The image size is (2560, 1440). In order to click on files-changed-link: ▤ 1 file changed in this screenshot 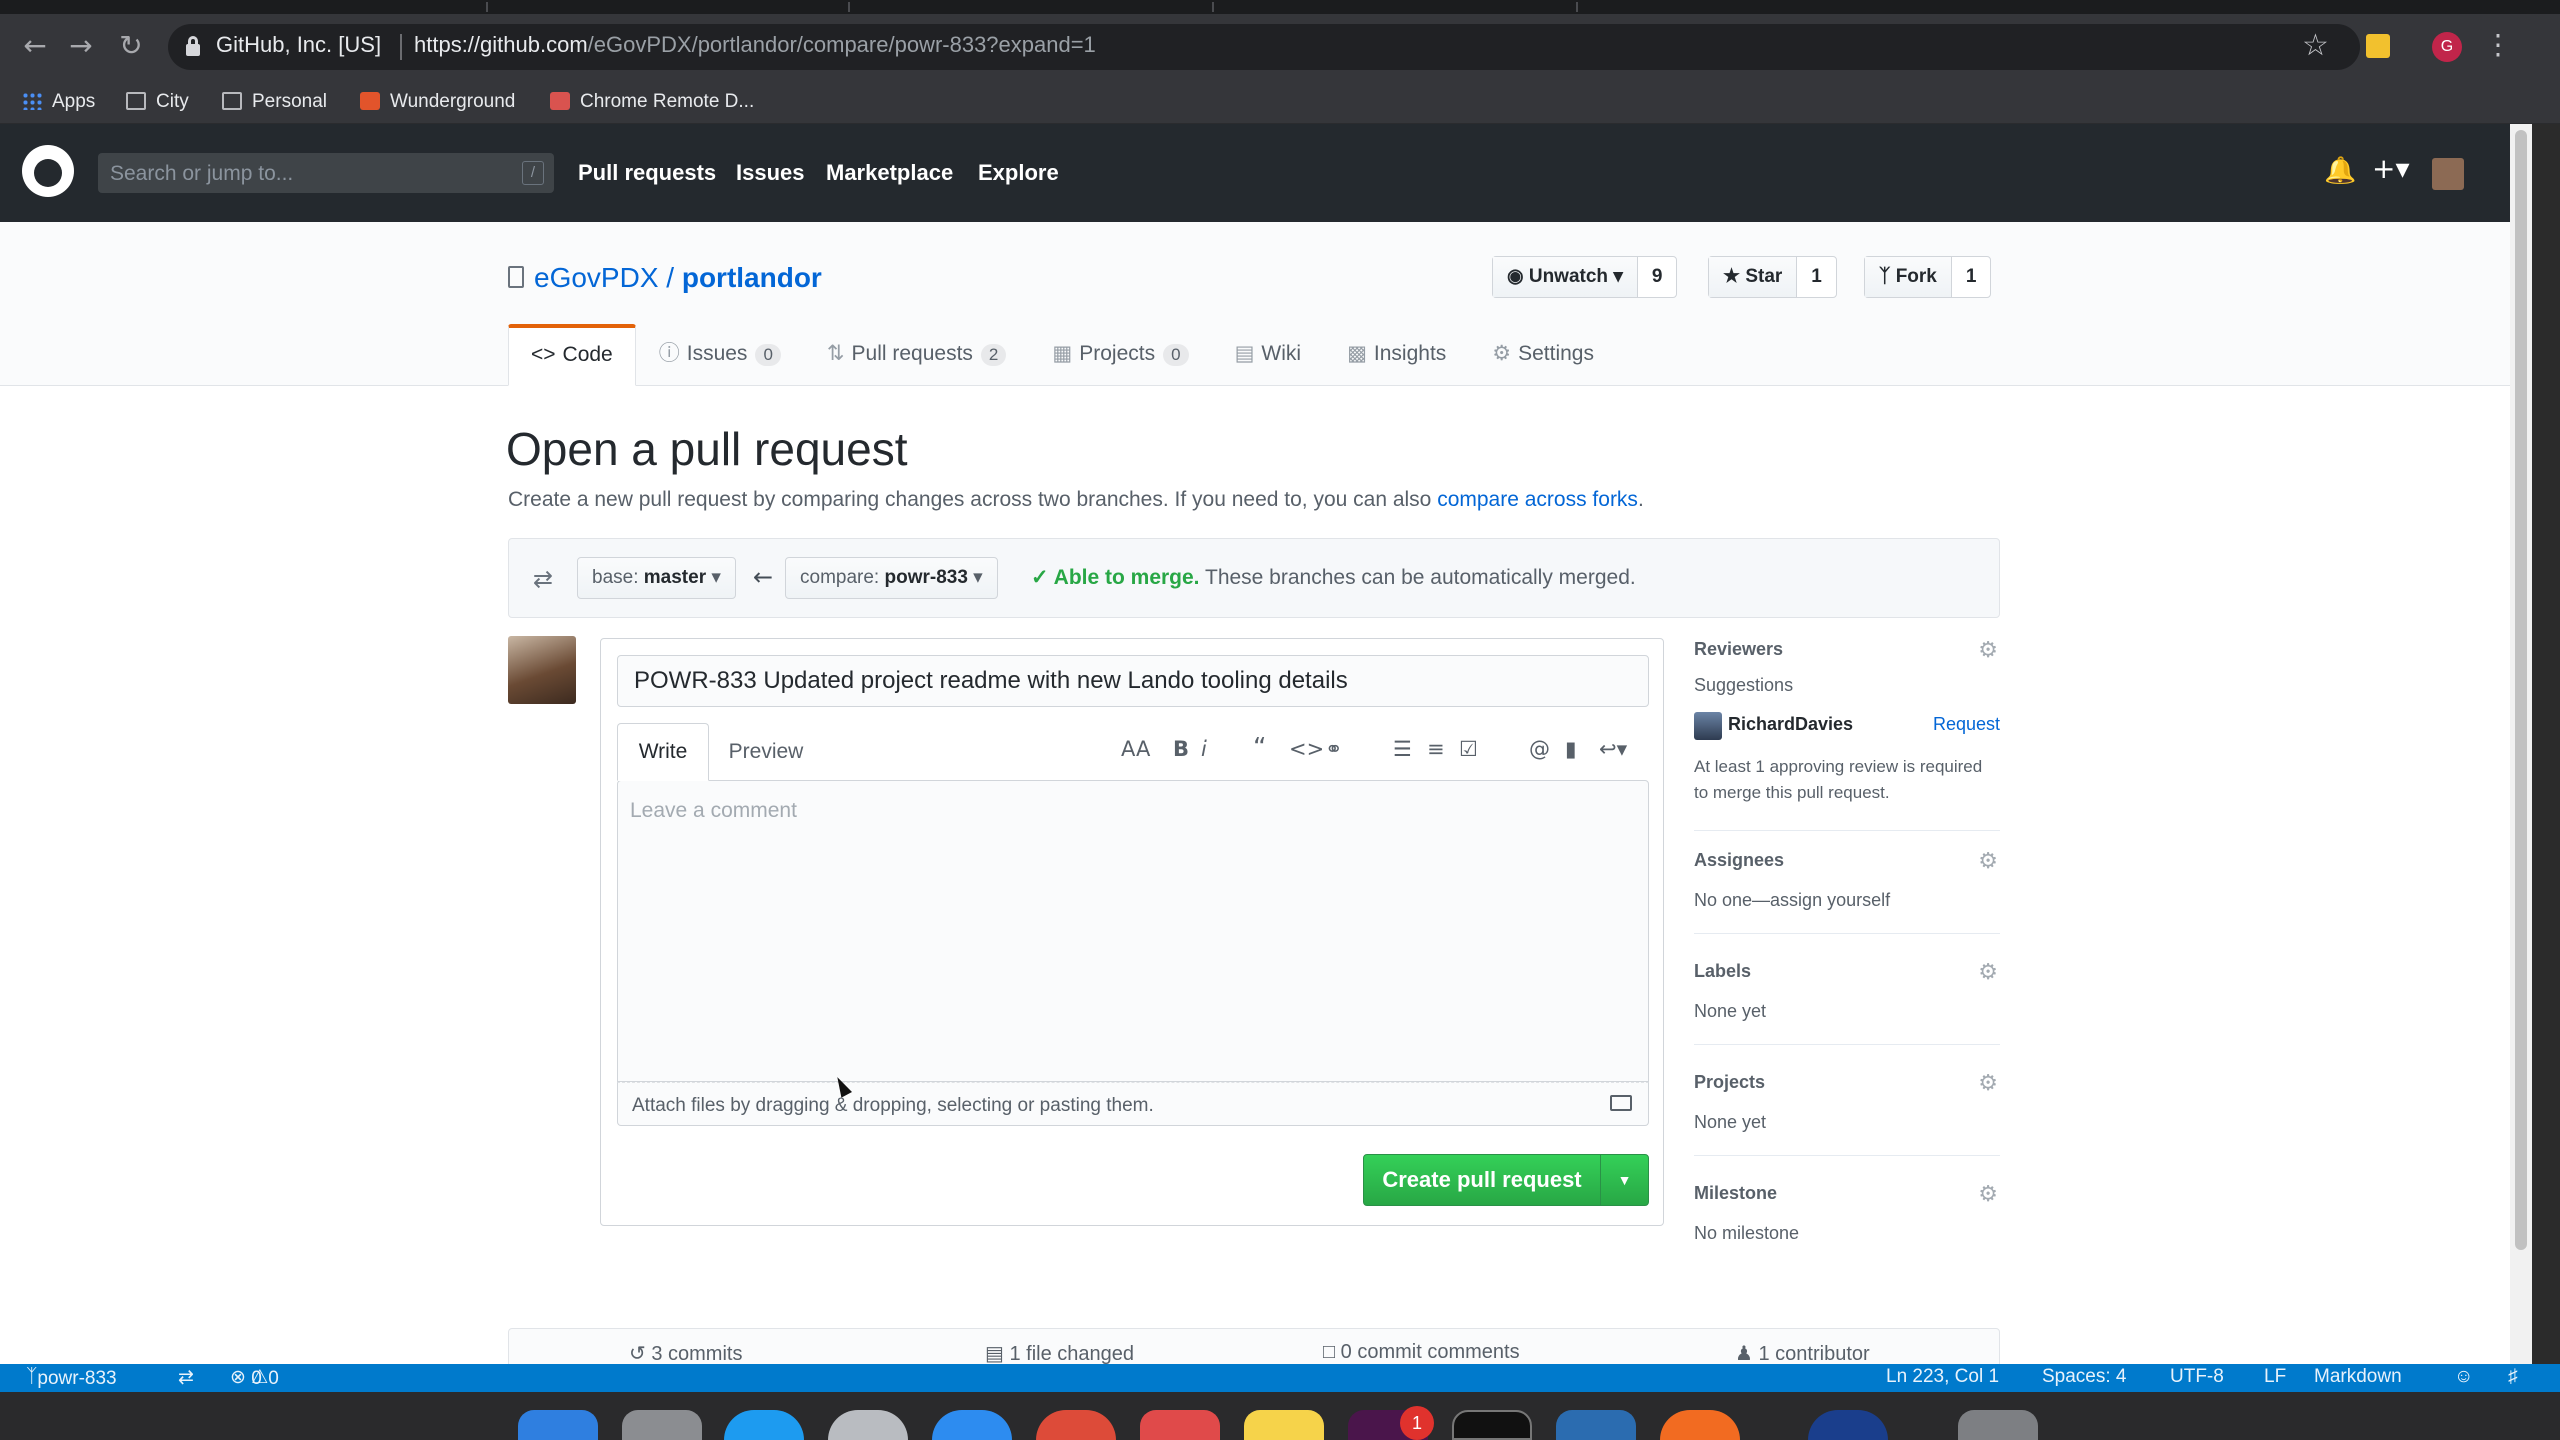, I will do `click(1059, 1352)`.